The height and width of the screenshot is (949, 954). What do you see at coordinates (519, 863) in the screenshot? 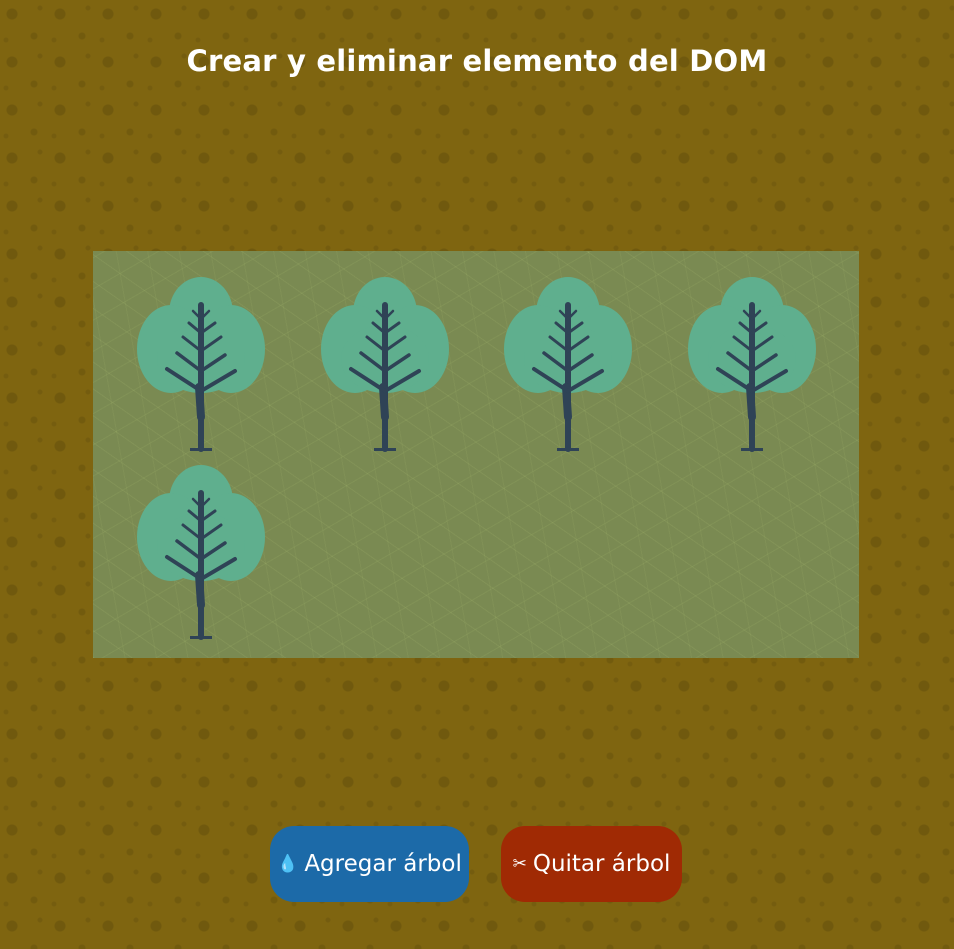
I see `scissors-icon: ✂` at bounding box center [519, 863].